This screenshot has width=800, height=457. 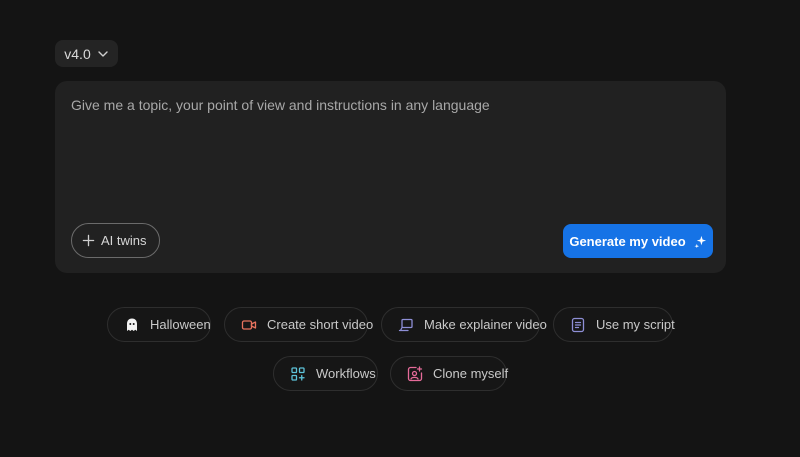 What do you see at coordinates (88, 240) in the screenshot?
I see `plus-icon` at bounding box center [88, 240].